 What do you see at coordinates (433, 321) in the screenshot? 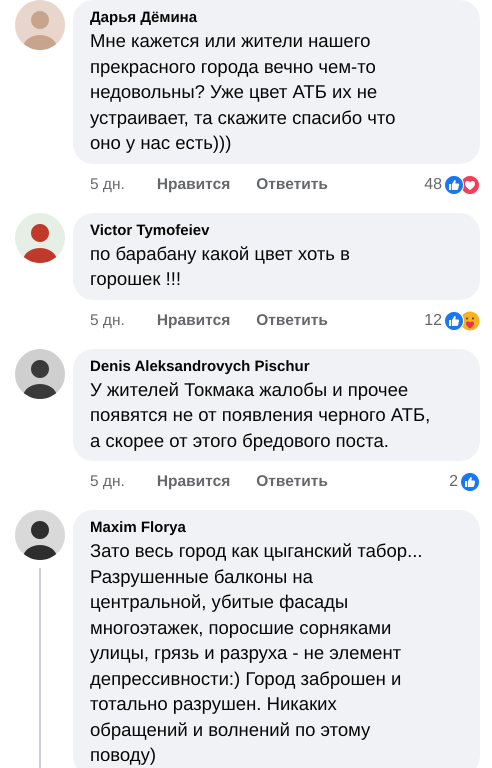
I see `reaction-count: 12` at bounding box center [433, 321].